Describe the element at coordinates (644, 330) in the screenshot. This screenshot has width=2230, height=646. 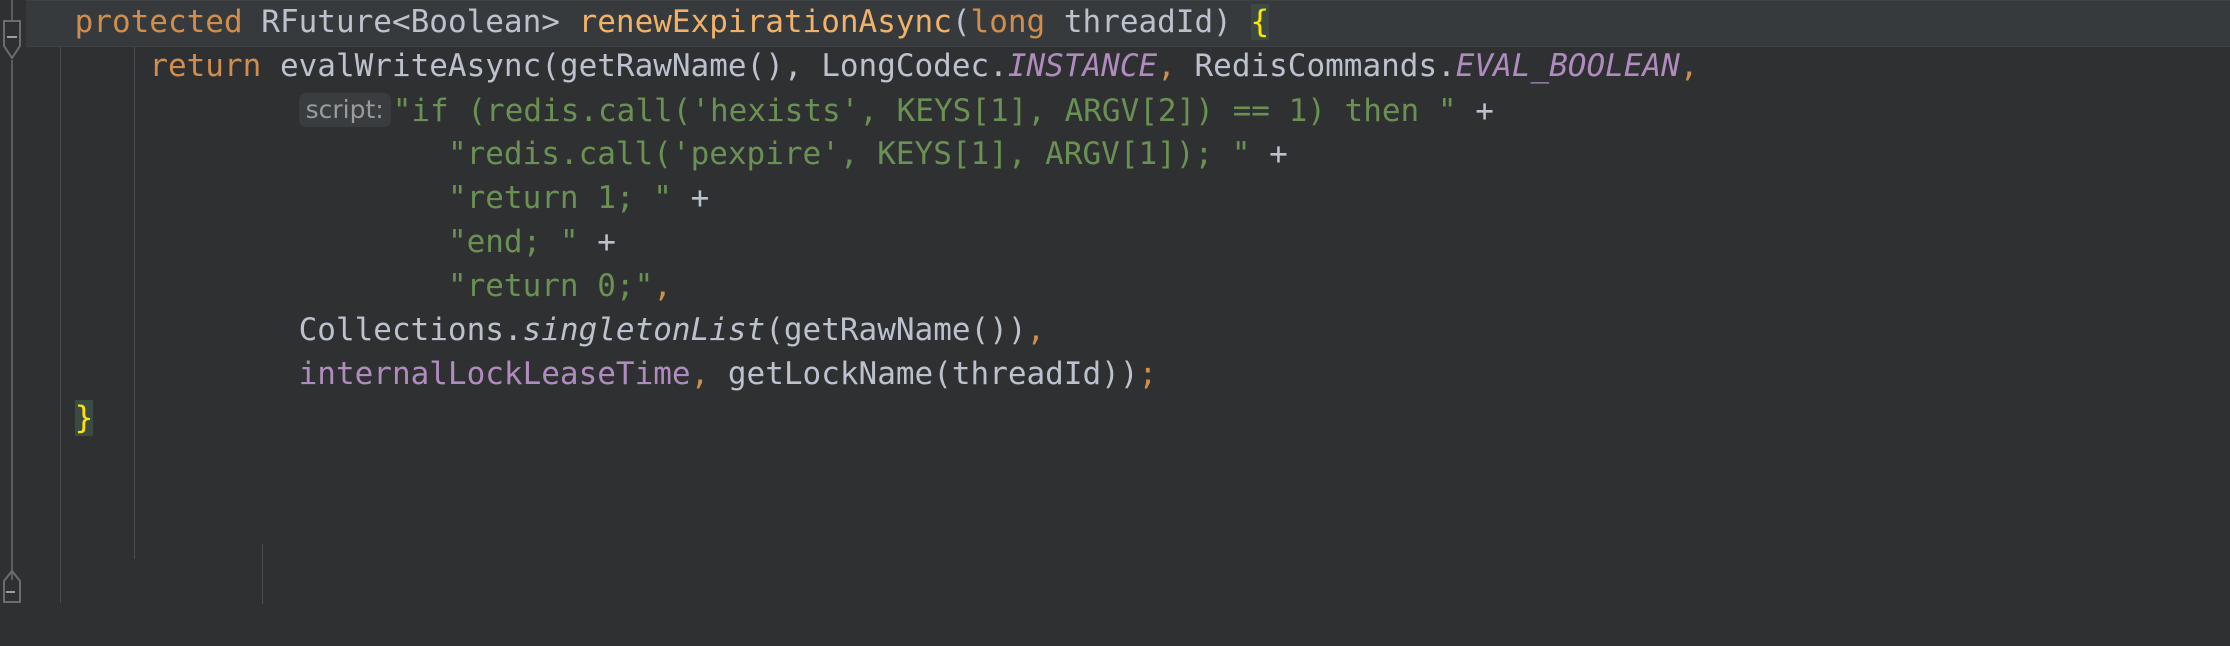
I see `code-token: singletonList` at that location.